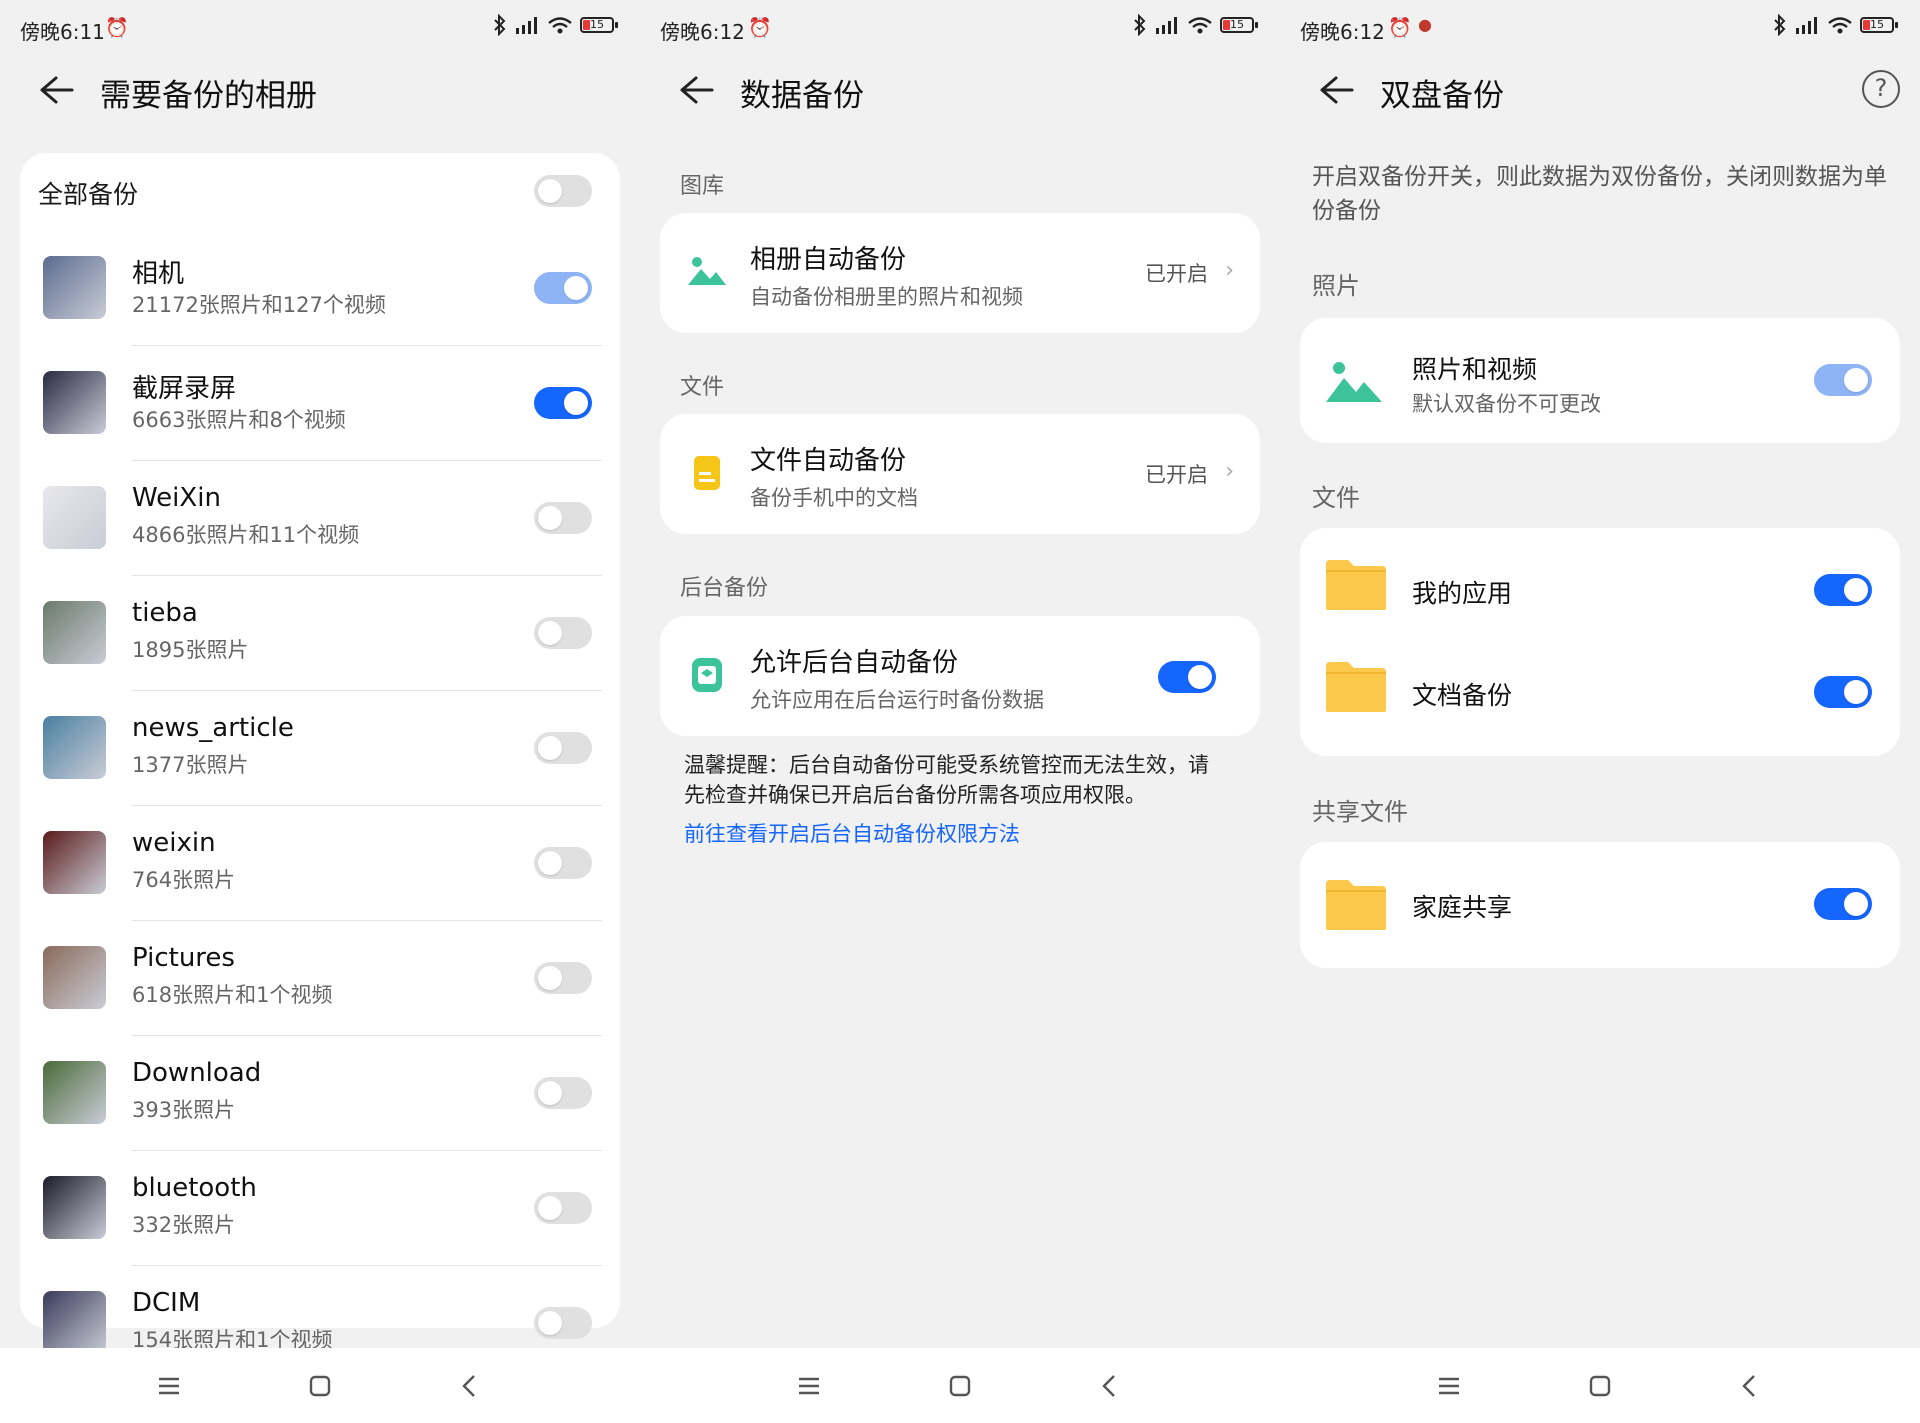  I want to click on help-icon: ?, so click(1881, 89).